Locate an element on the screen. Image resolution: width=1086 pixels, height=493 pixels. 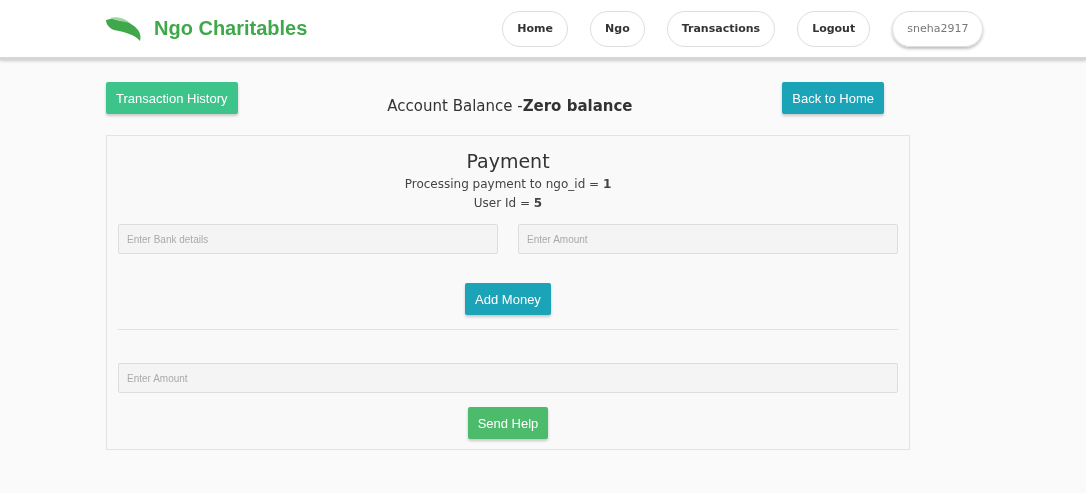
back-to-home-button: Back to Home is located at coordinates (833, 98).